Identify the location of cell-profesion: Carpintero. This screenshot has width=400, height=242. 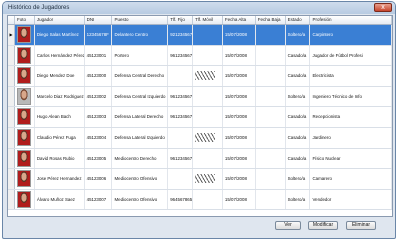
(351, 35).